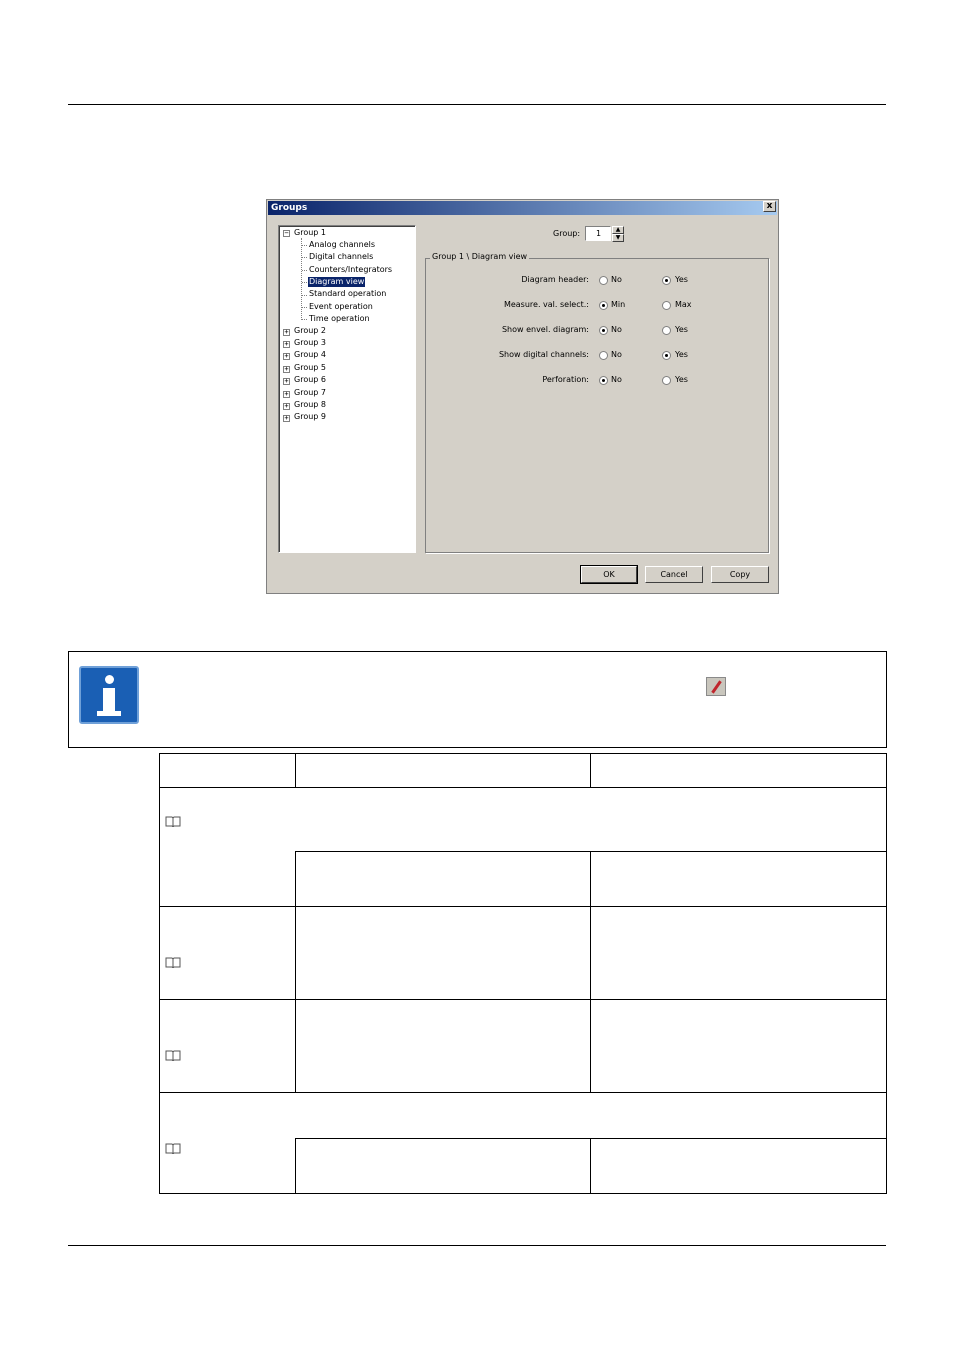  What do you see at coordinates (350, 270) in the screenshot?
I see `tree-item-counters-integrators: Counters/Integrators` at bounding box center [350, 270].